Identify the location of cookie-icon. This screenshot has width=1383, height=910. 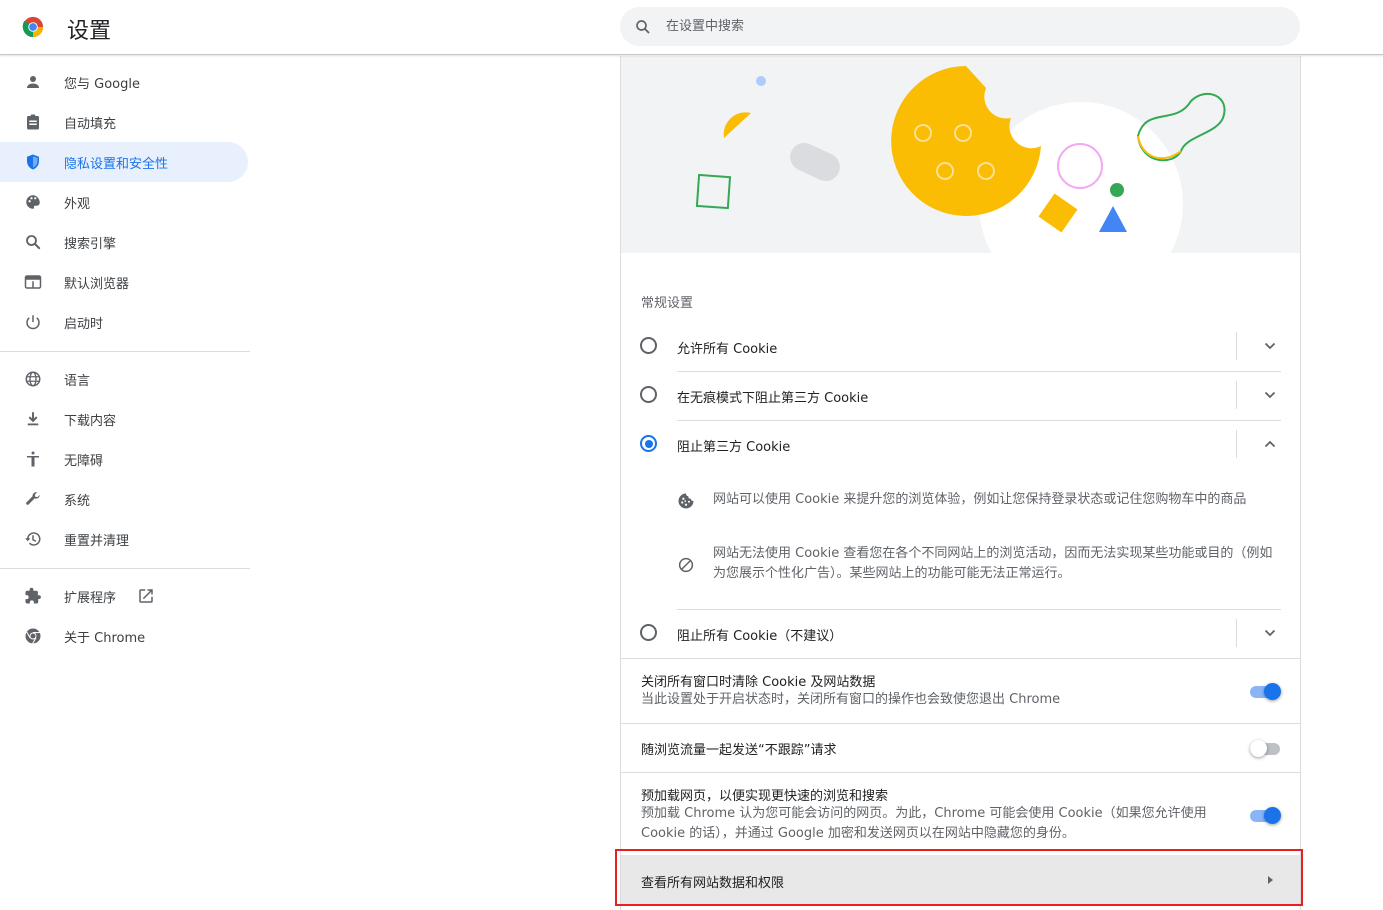
(686, 501).